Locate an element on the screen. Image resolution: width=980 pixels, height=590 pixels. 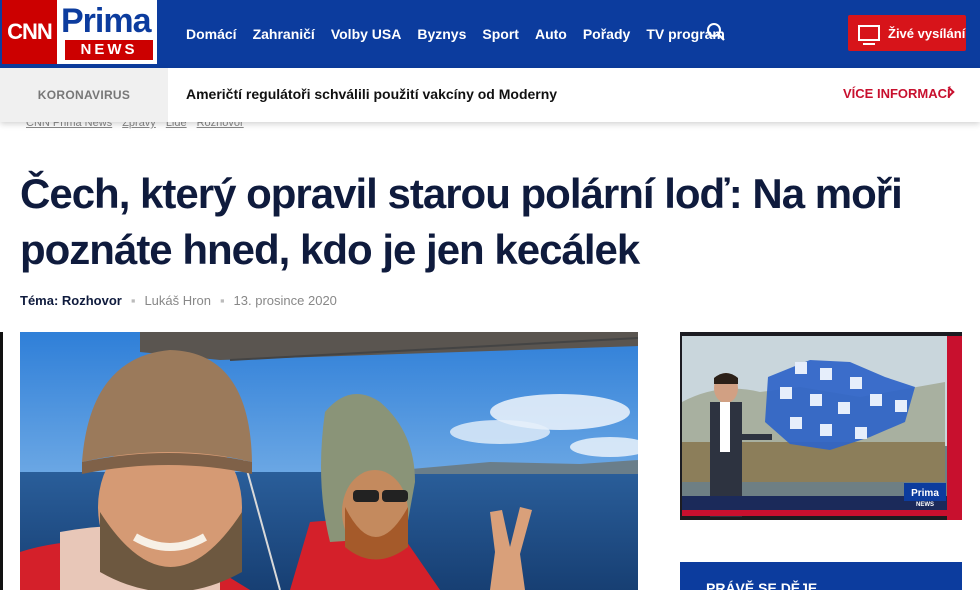
prima-news-logo: Prima NEWS is located at coordinates (107, 32).